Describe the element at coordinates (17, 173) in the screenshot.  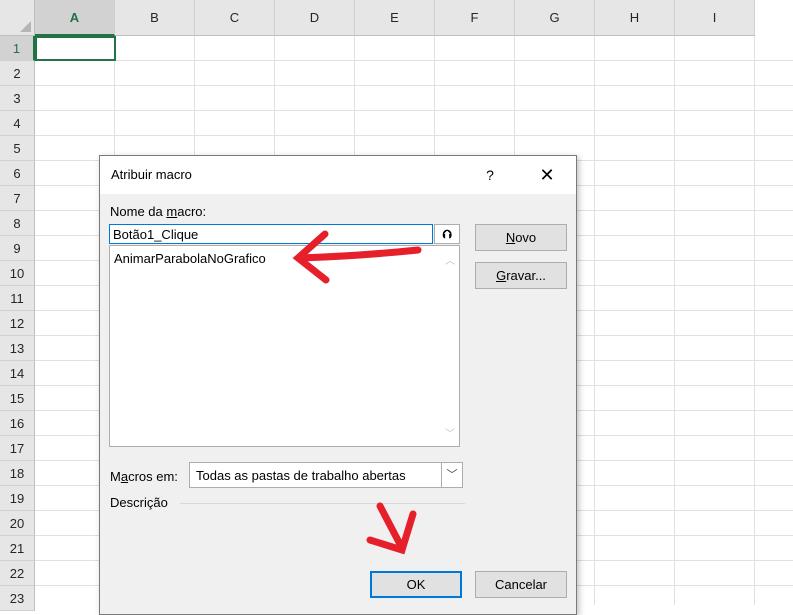
I see `row-header: 6` at that location.